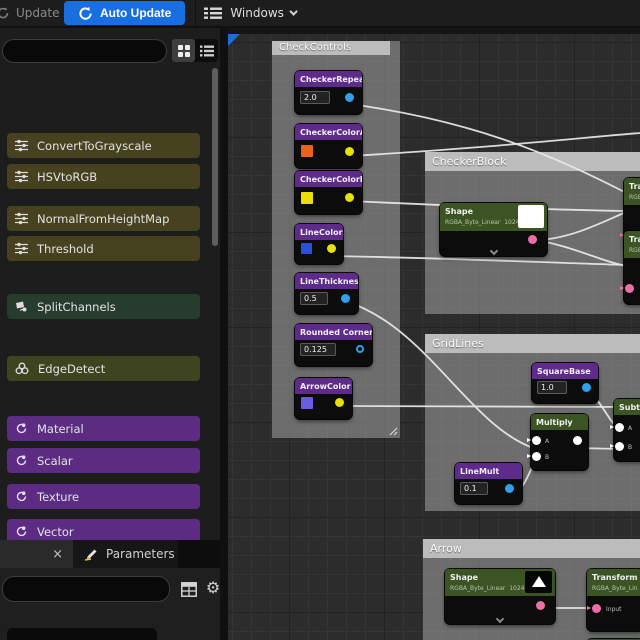 This screenshot has width=640, height=640. I want to click on node-checkercolorb: CheckerColorB, so click(328, 192).